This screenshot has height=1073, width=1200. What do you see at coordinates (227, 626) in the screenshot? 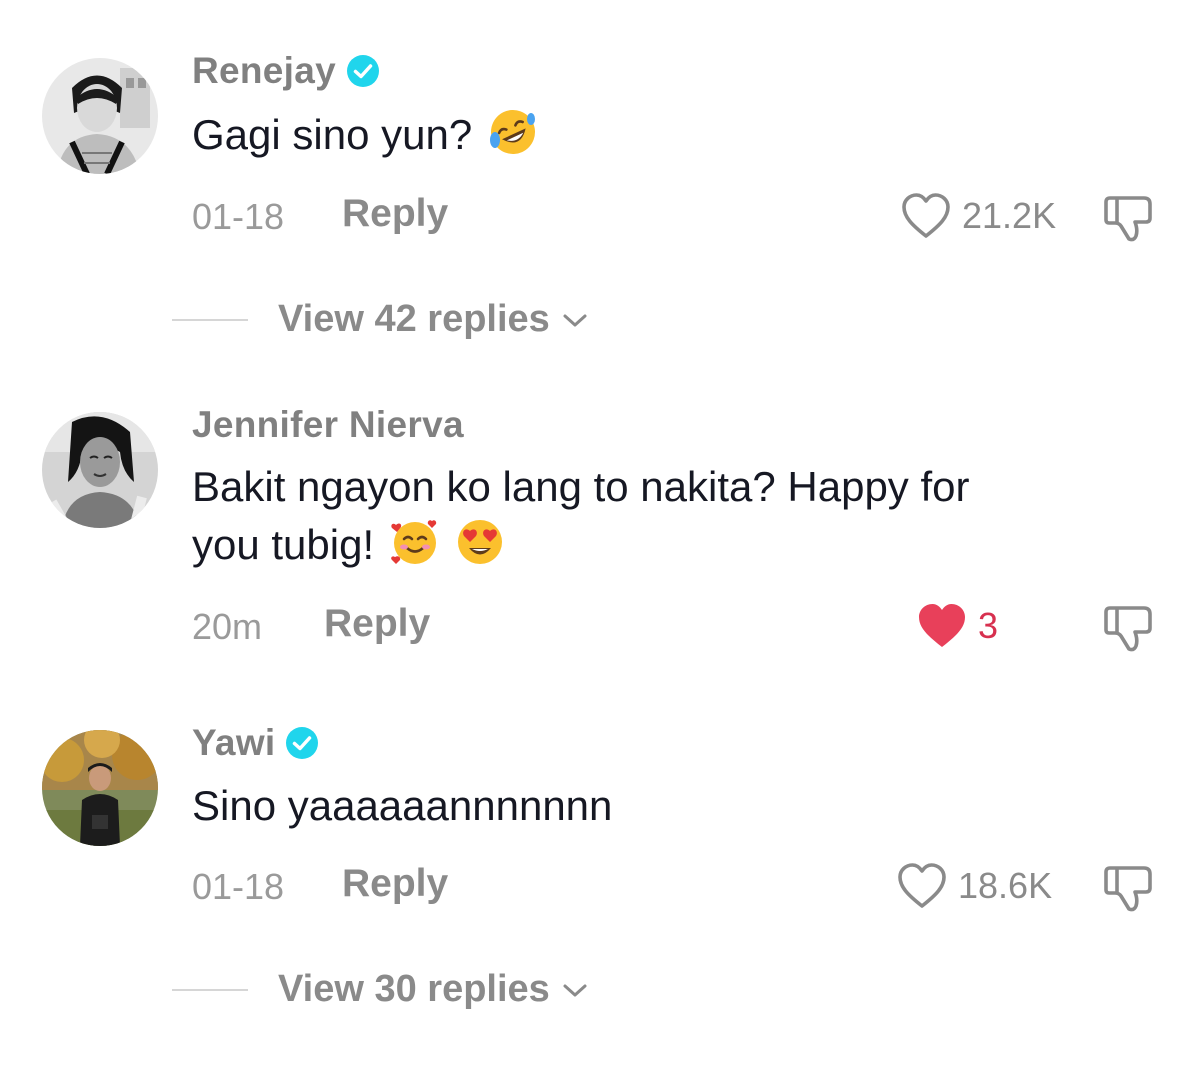
I see `comment-timestamp: 20m` at bounding box center [227, 626].